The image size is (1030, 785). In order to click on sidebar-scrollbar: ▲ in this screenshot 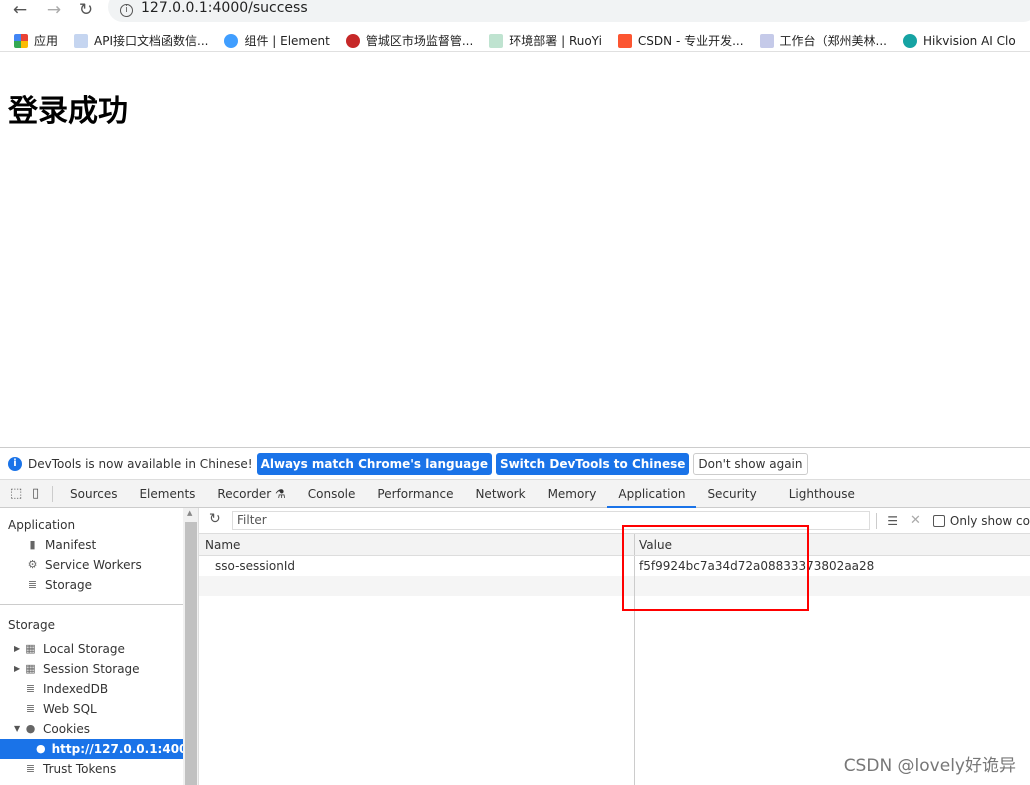, I will do `click(191, 646)`.